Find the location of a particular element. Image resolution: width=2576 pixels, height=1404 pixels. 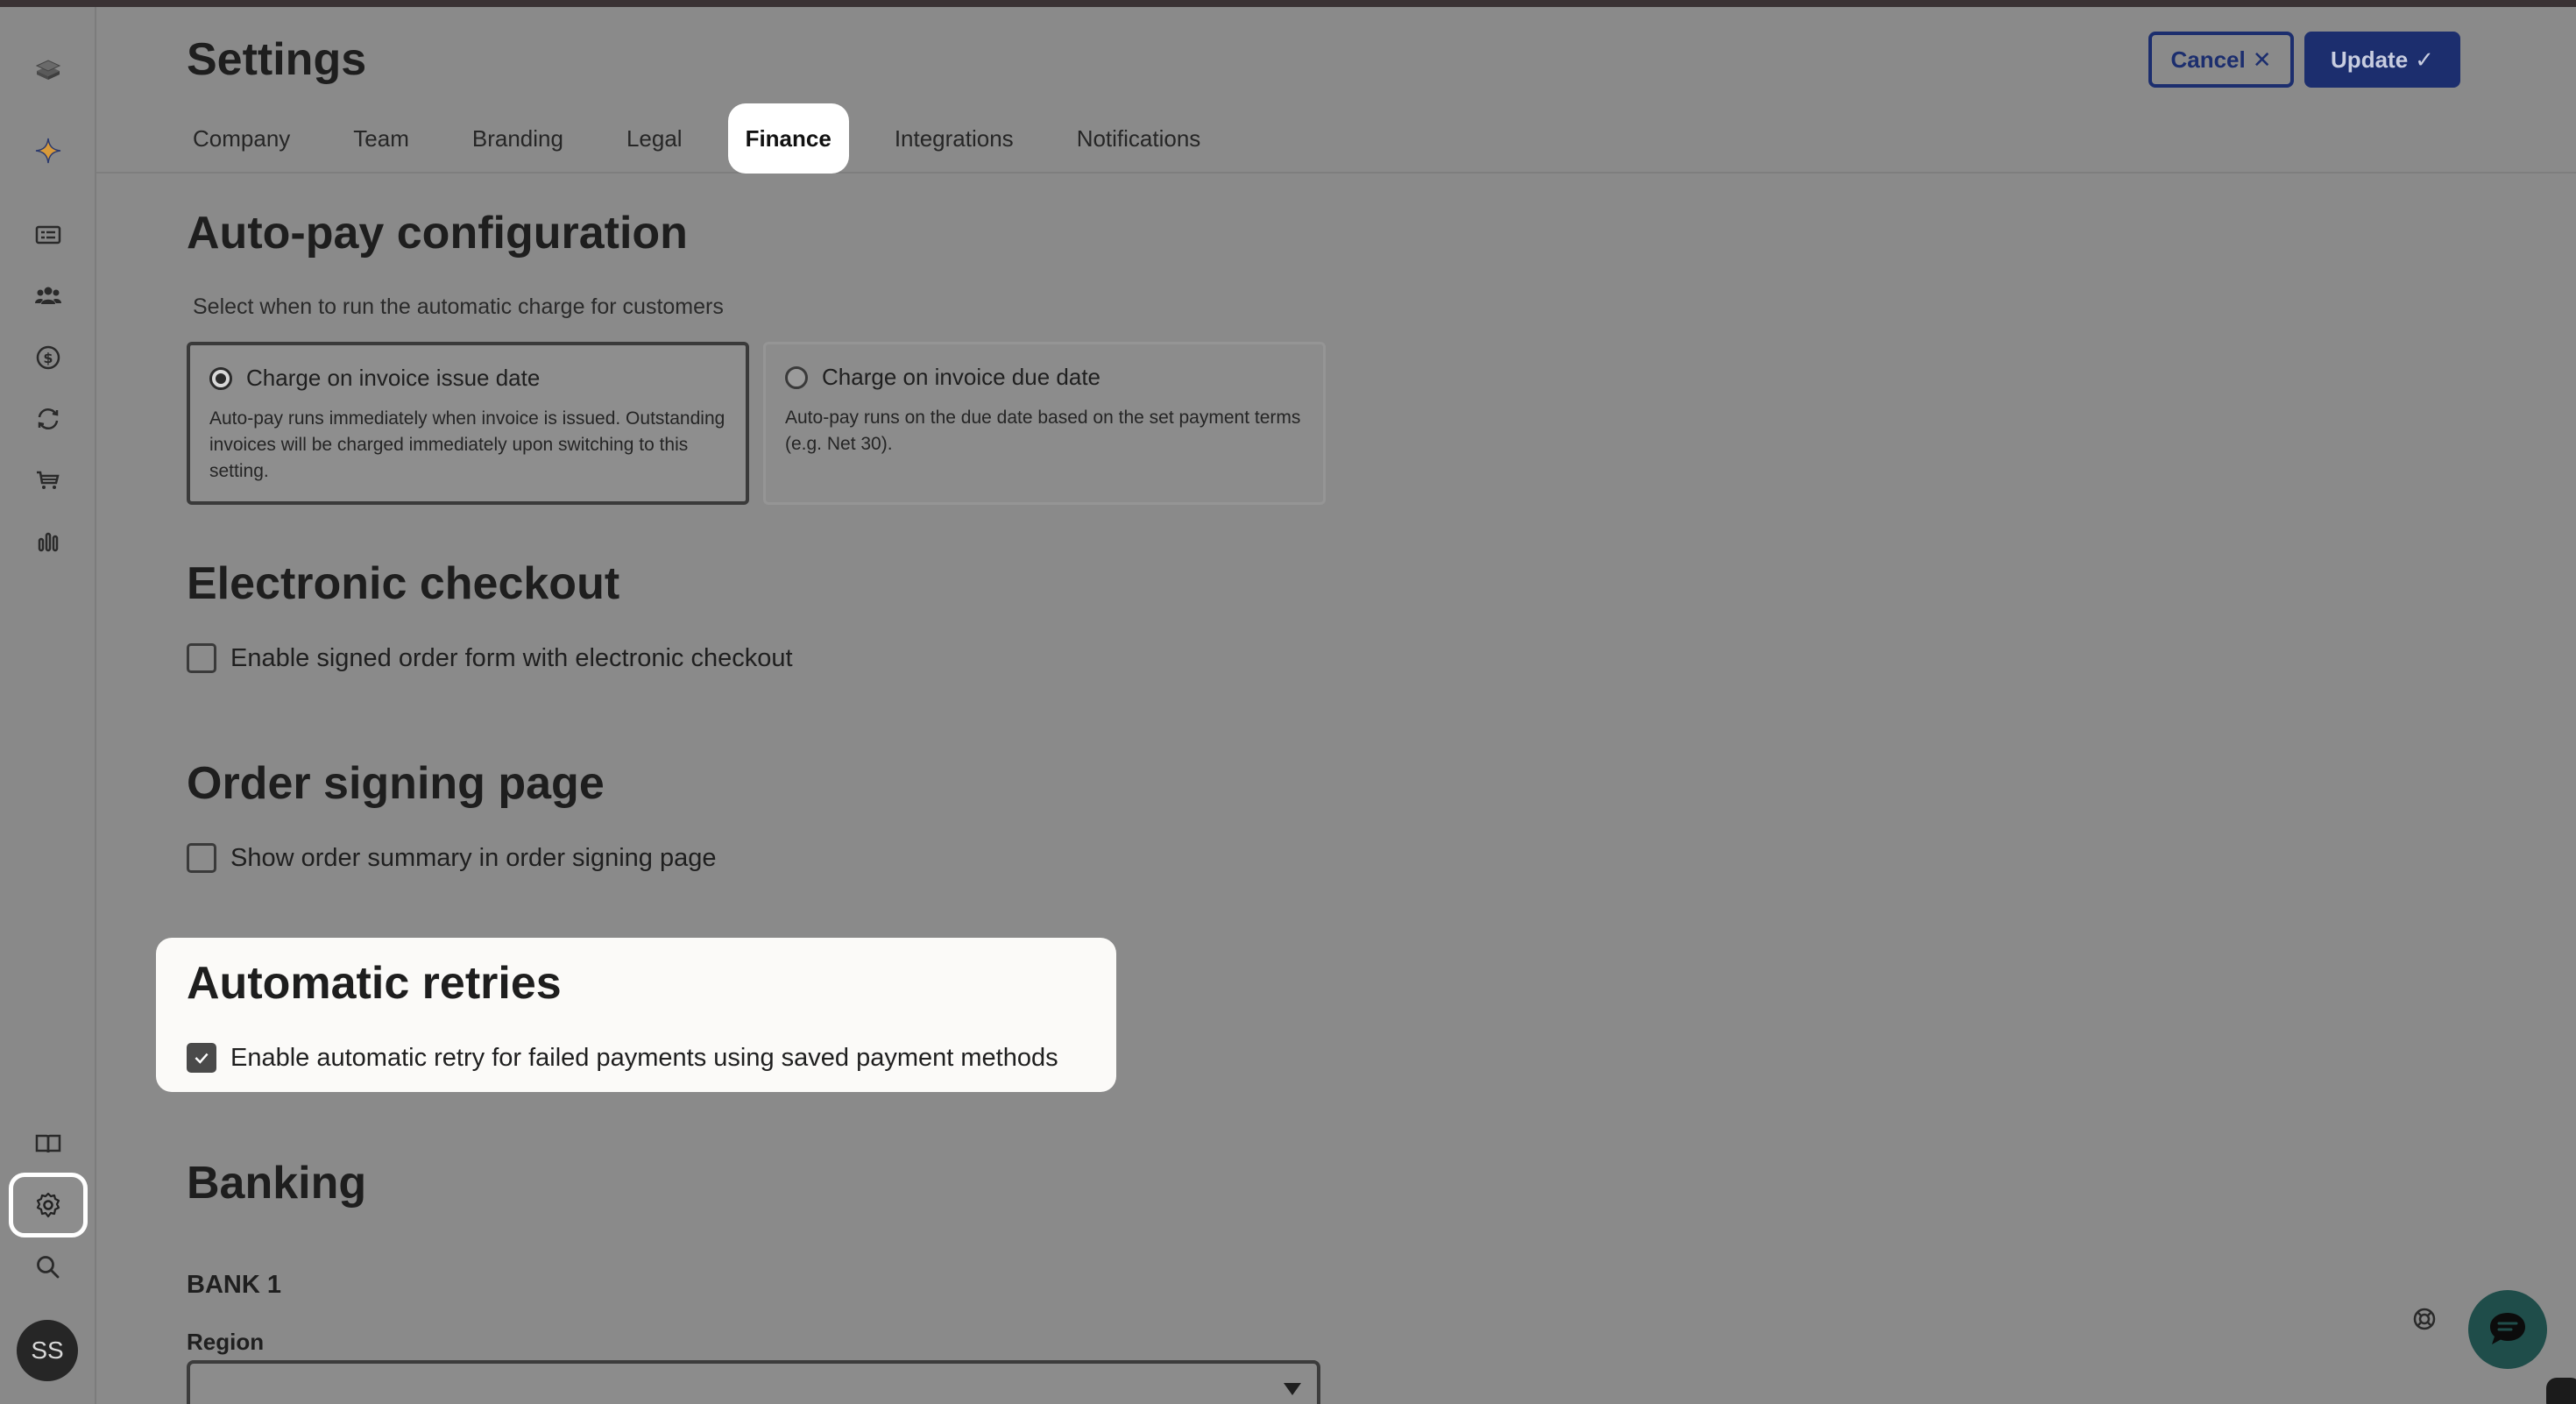

chat-icon is located at coordinates (2507, 1328).